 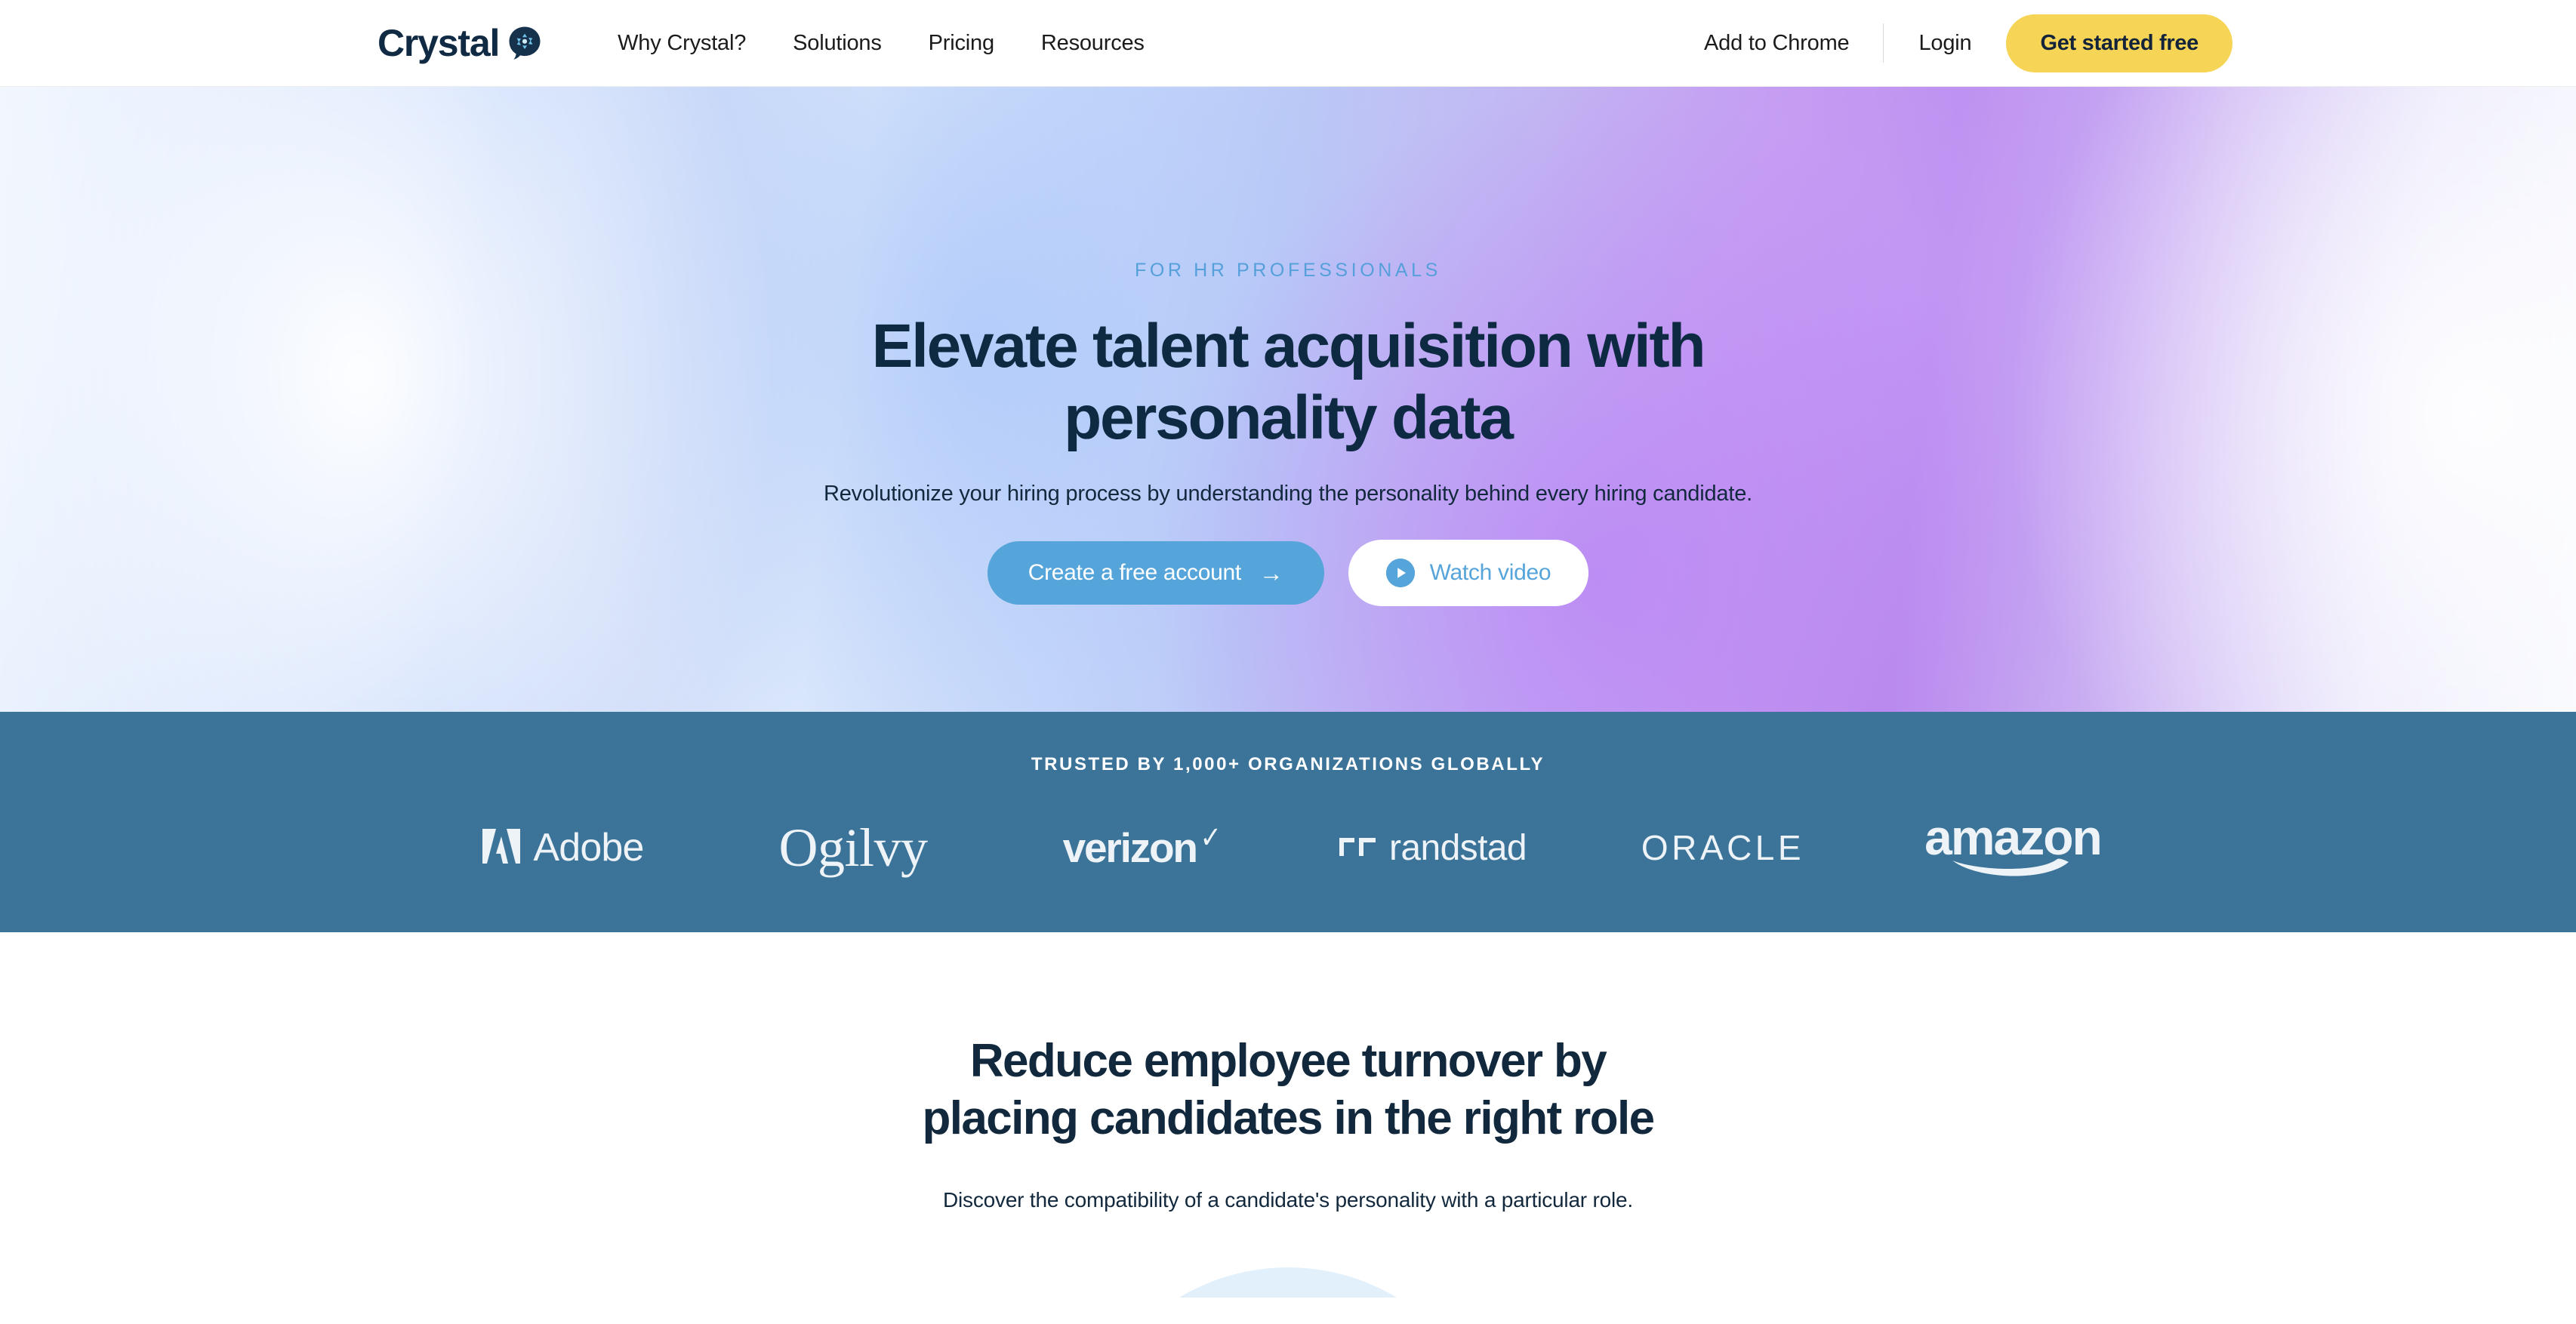 I want to click on adobe-wordmark: Adobe, so click(x=588, y=848).